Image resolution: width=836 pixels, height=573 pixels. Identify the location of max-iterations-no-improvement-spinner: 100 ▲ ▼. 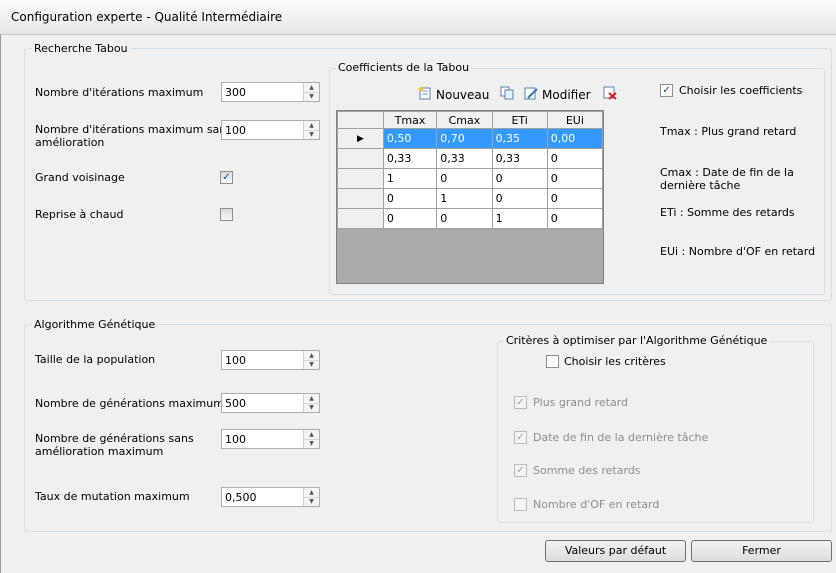
(270, 130).